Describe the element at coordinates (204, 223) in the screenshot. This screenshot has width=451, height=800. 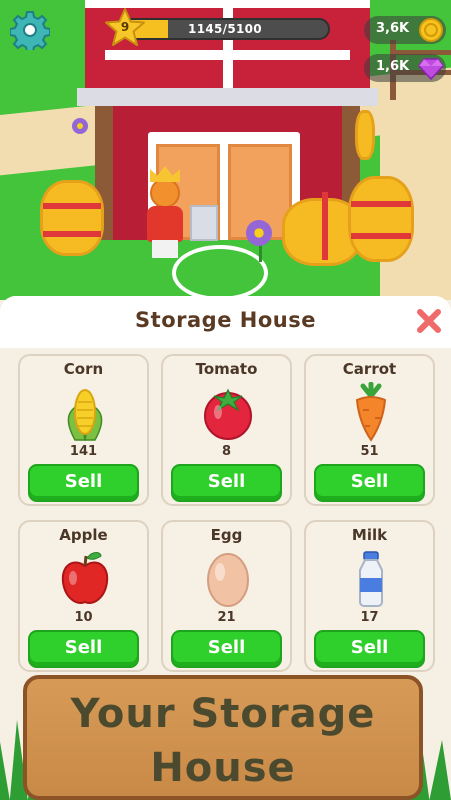
I see `stone-block` at that location.